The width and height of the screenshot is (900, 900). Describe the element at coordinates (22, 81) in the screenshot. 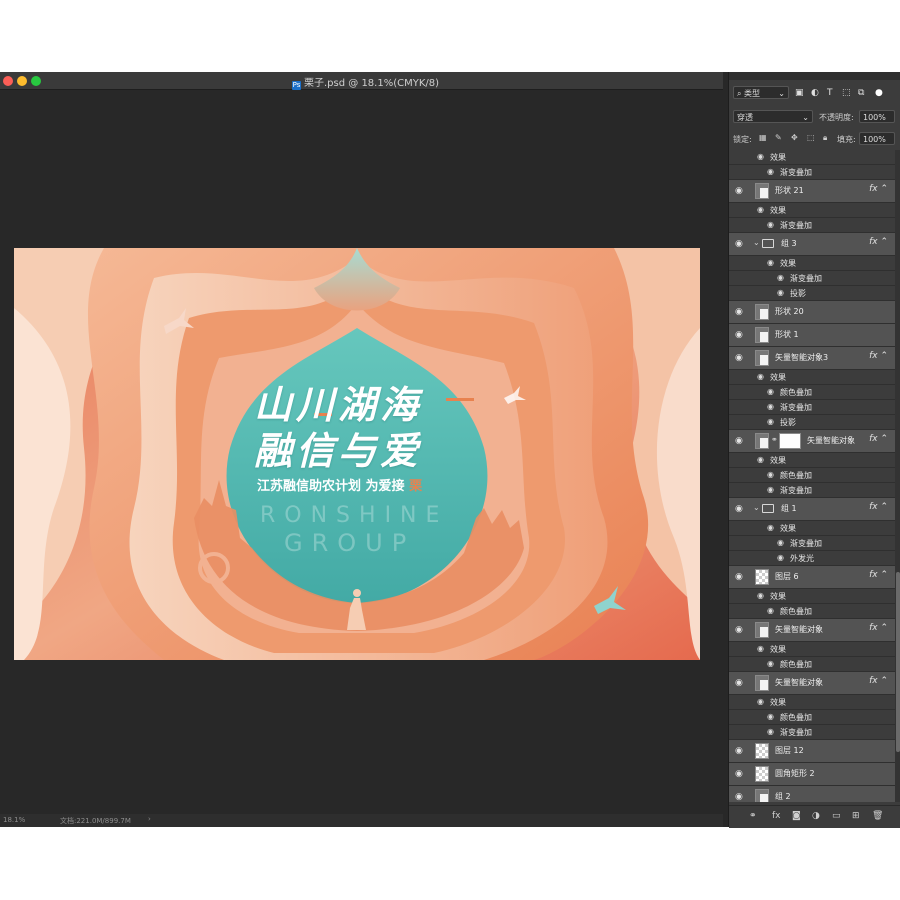

I see `minimize-window-button` at that location.